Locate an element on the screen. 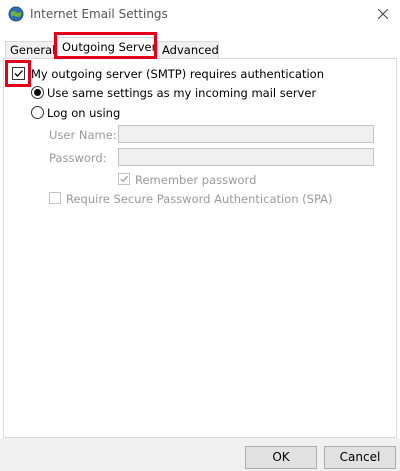 Image resolution: width=400 pixels, height=471 pixels. title-bar: Internet Email Settings is located at coordinates (200, 15).